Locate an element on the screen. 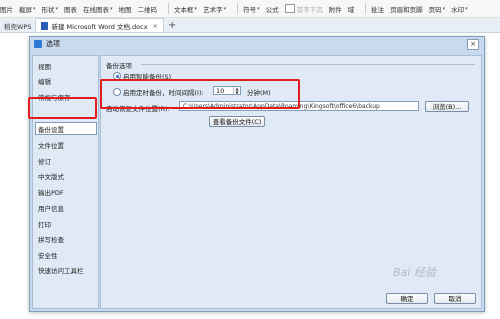 This screenshot has height=319, width=500. sidebar-item-backup: 备份设置 is located at coordinates (51, 129).